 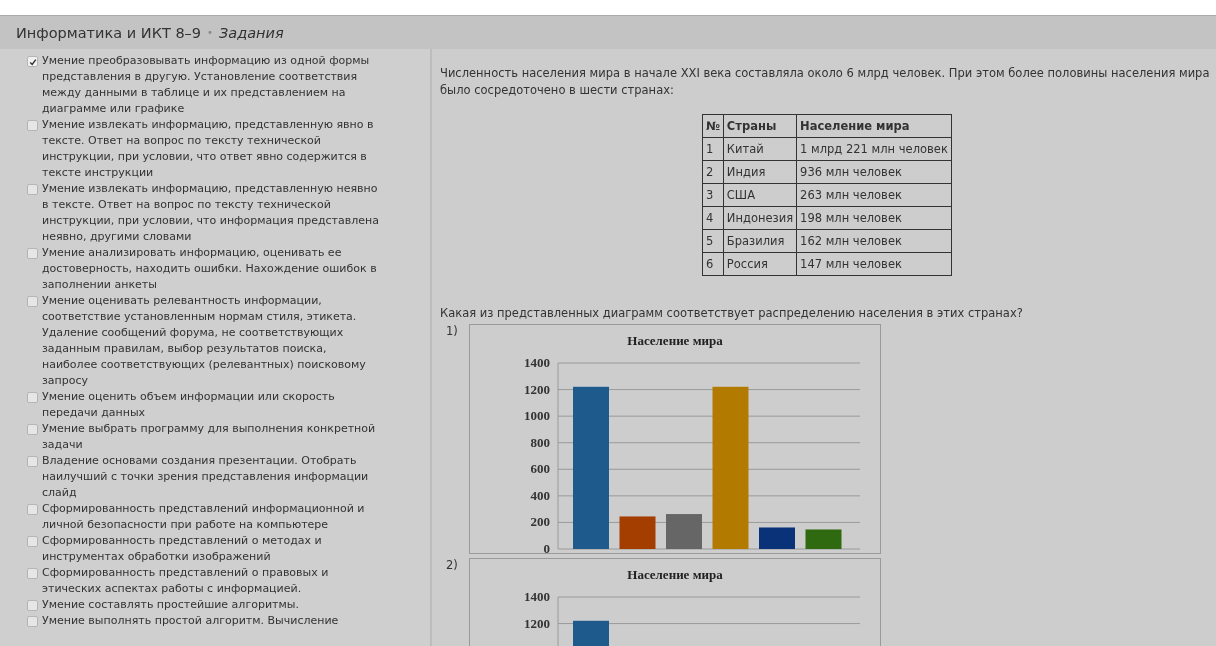 What do you see at coordinates (540, 522) in the screenshot?
I see `axis-tick-label: 200` at bounding box center [540, 522].